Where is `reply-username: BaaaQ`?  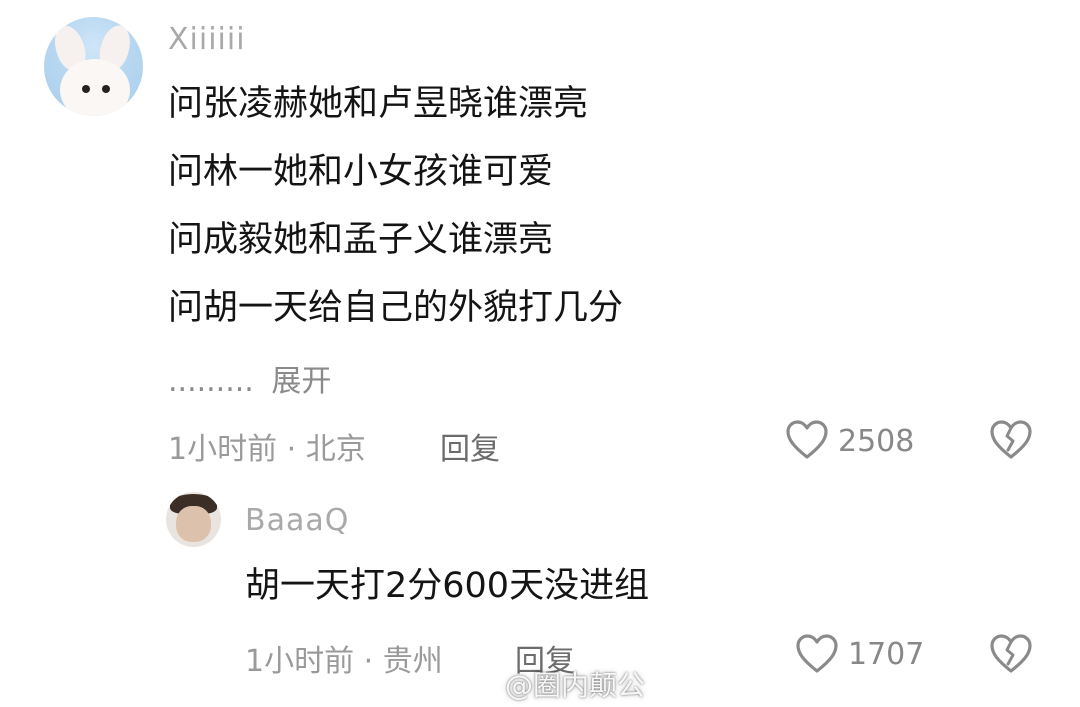 reply-username: BaaaQ is located at coordinates (297, 520).